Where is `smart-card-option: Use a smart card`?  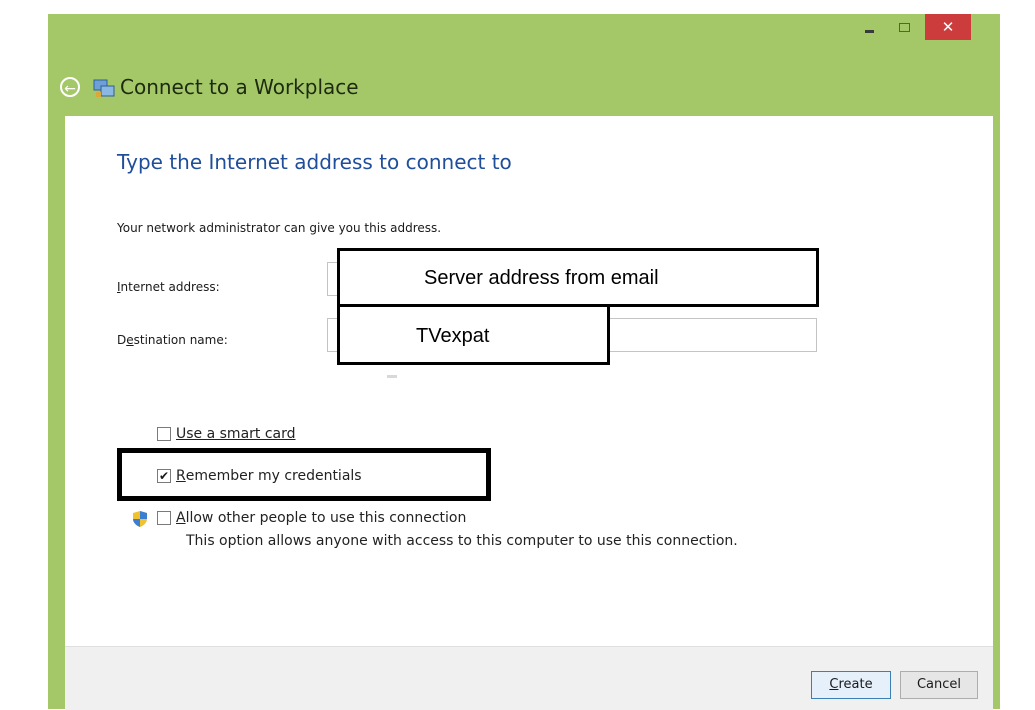
smart-card-option: Use a smart card is located at coordinates (226, 434).